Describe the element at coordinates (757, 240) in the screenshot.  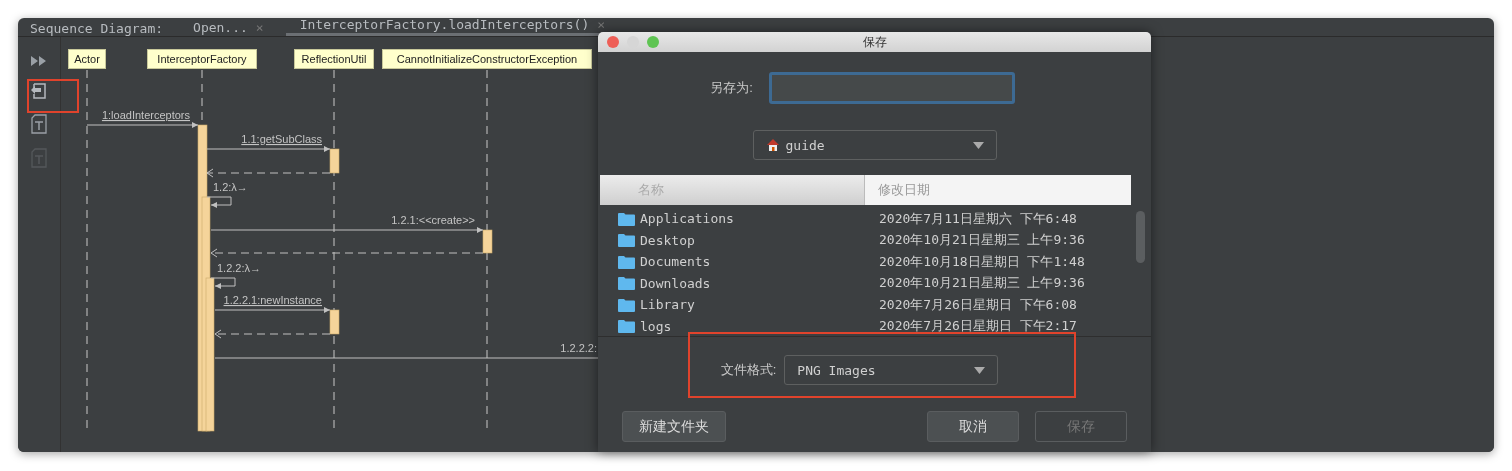
I see `file-name: Desktop` at that location.